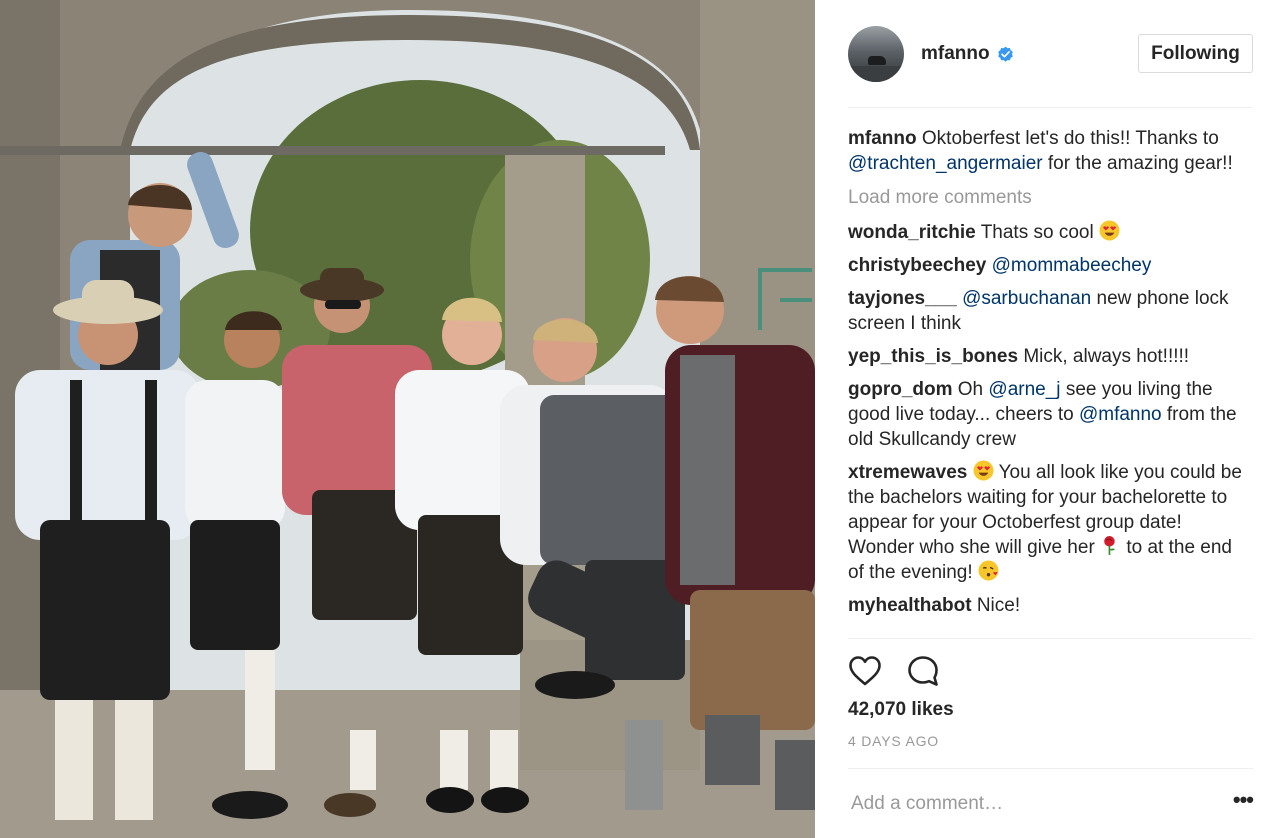 Image resolution: width=1283 pixels, height=838 pixels. What do you see at coordinates (902, 298) in the screenshot?
I see `comment-username: tayjones___` at bounding box center [902, 298].